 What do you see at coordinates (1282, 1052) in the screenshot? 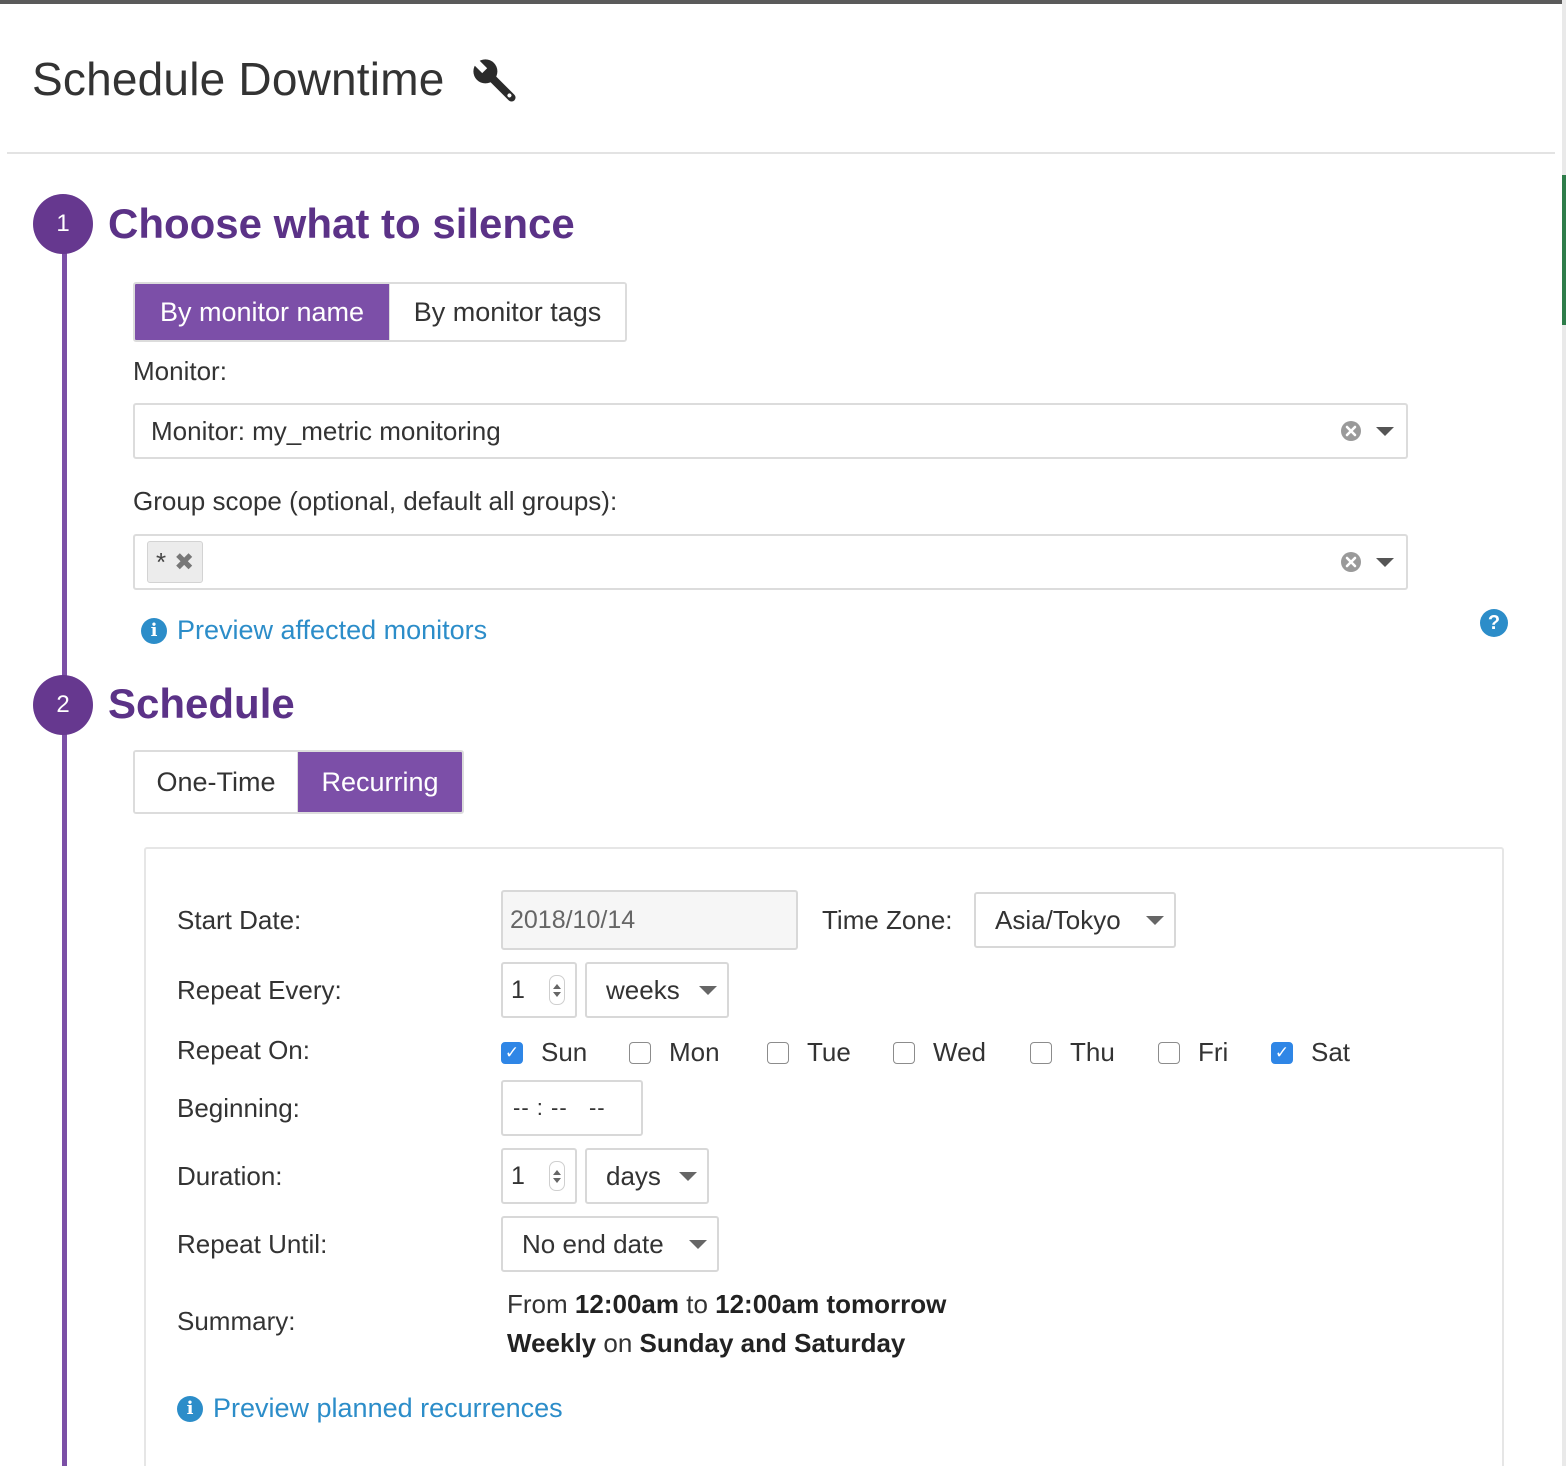
I see `checkbox-sat: ✓` at bounding box center [1282, 1052].